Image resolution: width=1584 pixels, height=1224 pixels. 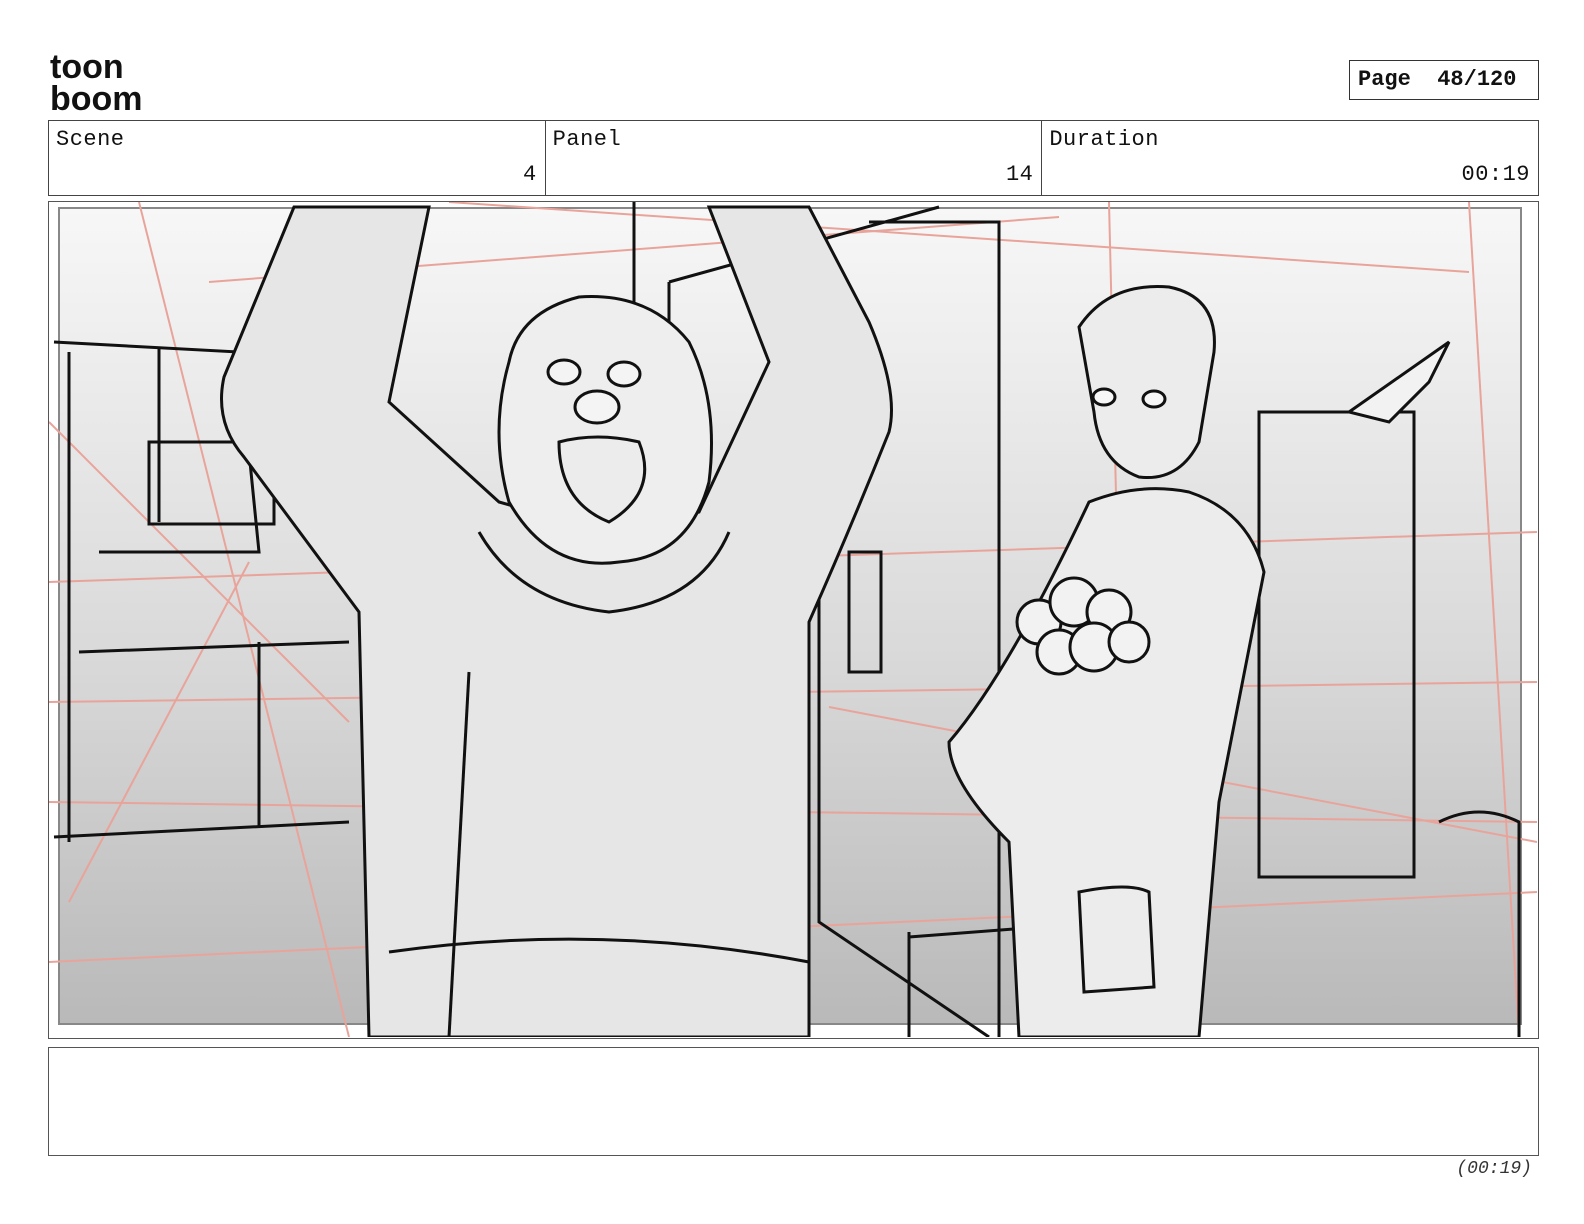 What do you see at coordinates (1477, 79) in the screenshot?
I see `page-number: 48/120` at bounding box center [1477, 79].